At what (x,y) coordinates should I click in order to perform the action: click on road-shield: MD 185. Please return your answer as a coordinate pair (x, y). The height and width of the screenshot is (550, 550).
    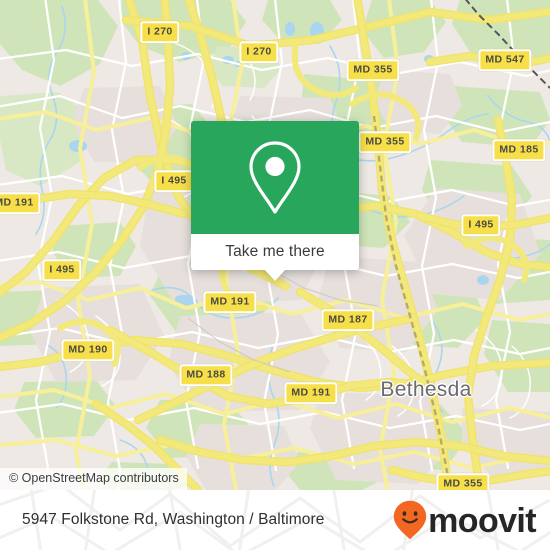
    Looking at the image, I should click on (519, 150).